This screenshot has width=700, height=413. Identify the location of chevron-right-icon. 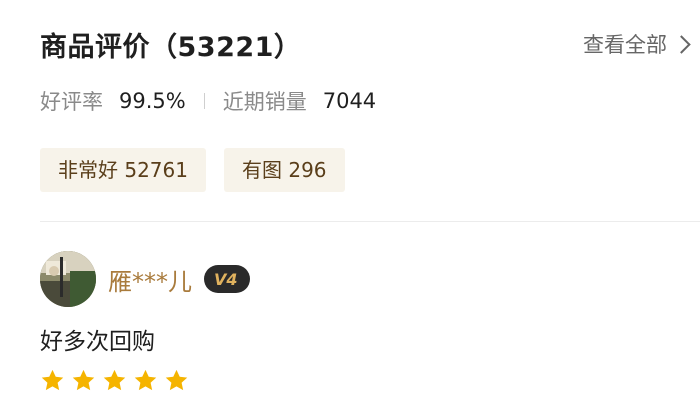
(681, 44).